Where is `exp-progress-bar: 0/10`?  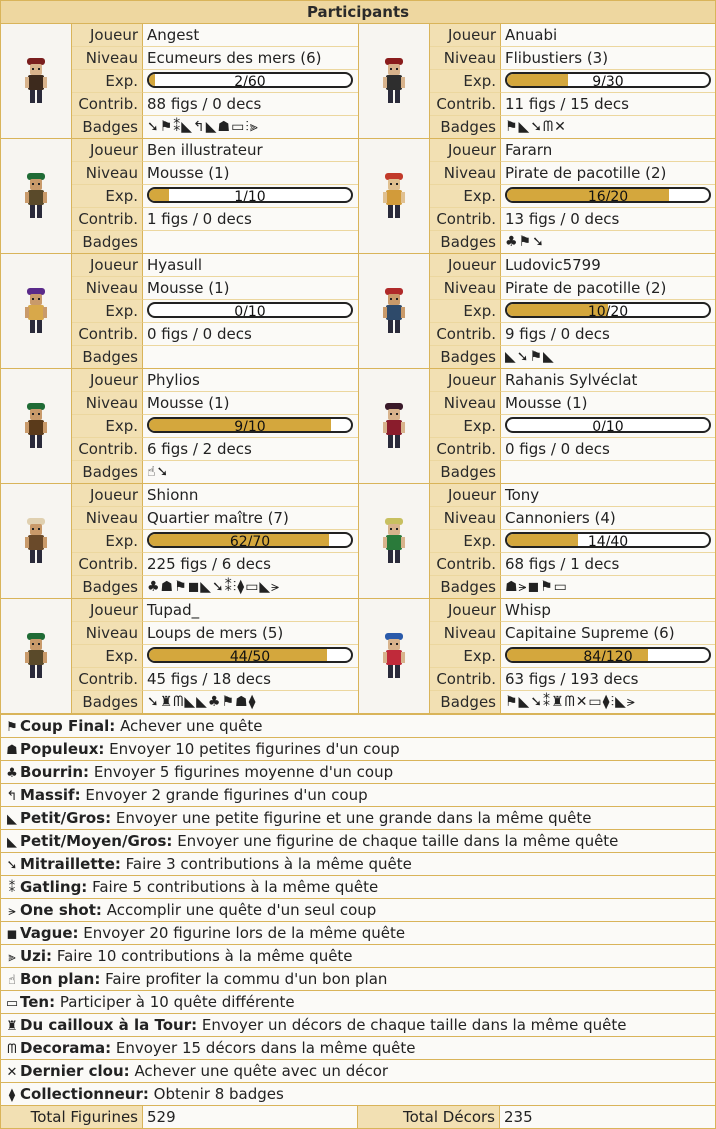
exp-progress-bar: 0/10 is located at coordinates (608, 425).